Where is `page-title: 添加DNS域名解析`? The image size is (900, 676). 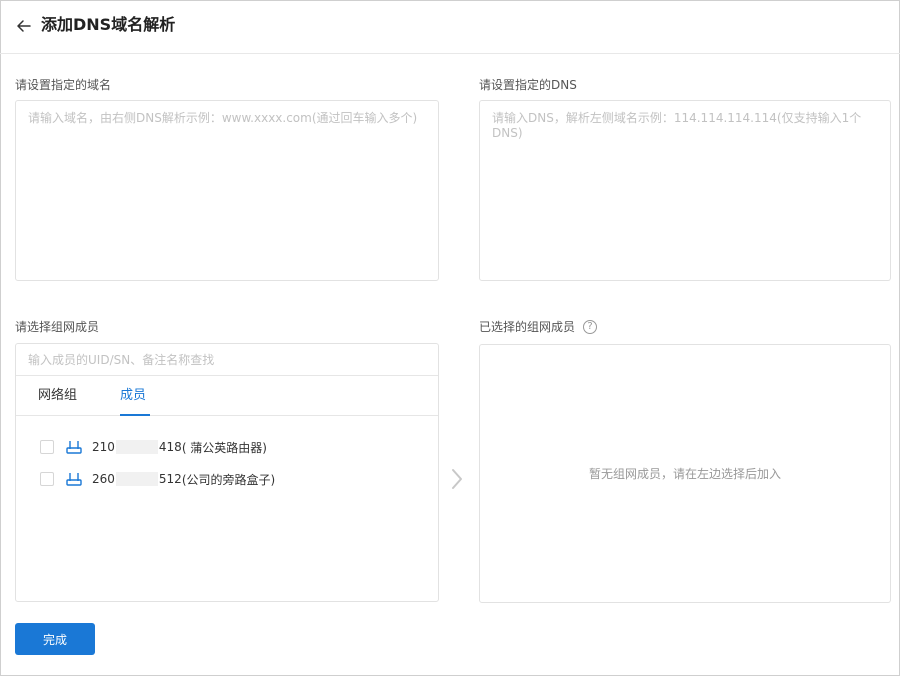 page-title: 添加DNS域名解析 is located at coordinates (108, 24).